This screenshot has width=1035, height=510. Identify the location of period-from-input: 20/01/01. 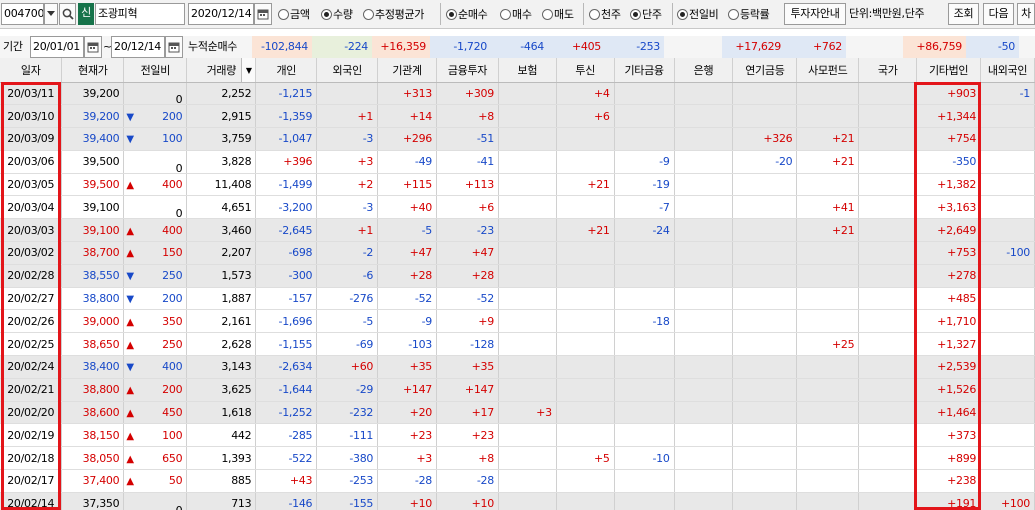
(57, 47).